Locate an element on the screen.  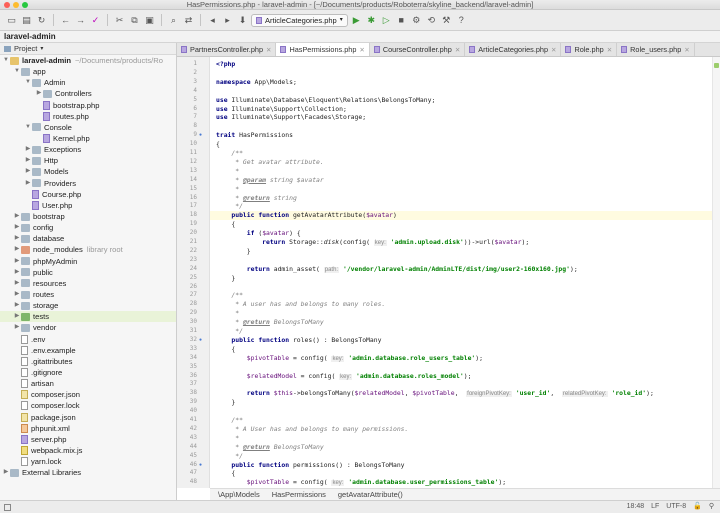
code-line: trait HasPermissions is located at coordinates (461, 135).